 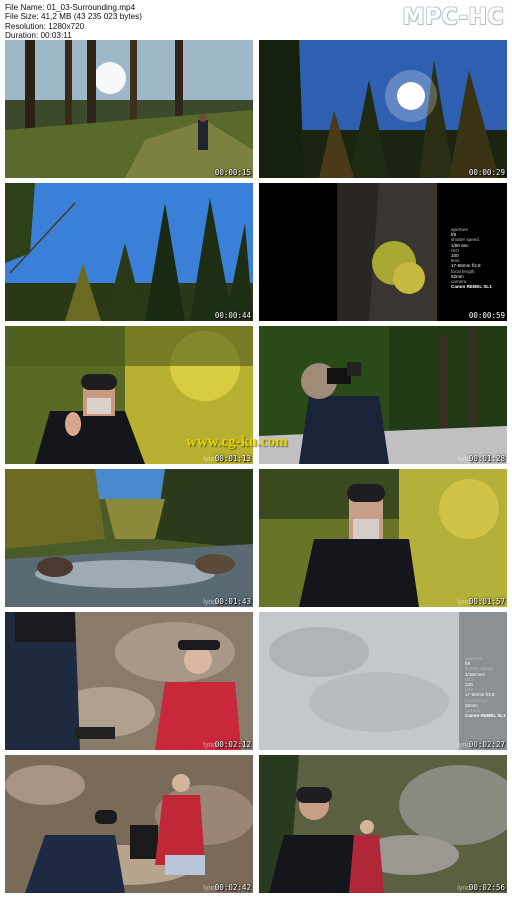 What do you see at coordinates (232, 601) in the screenshot?
I see `thumbnail-timestamp: 00:01:43` at bounding box center [232, 601].